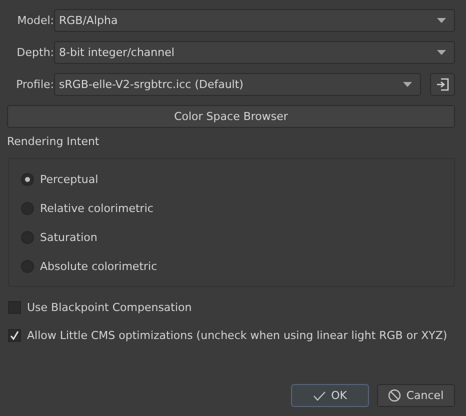 The height and width of the screenshot is (416, 466). I want to click on field-label: Depth:, so click(35, 52).